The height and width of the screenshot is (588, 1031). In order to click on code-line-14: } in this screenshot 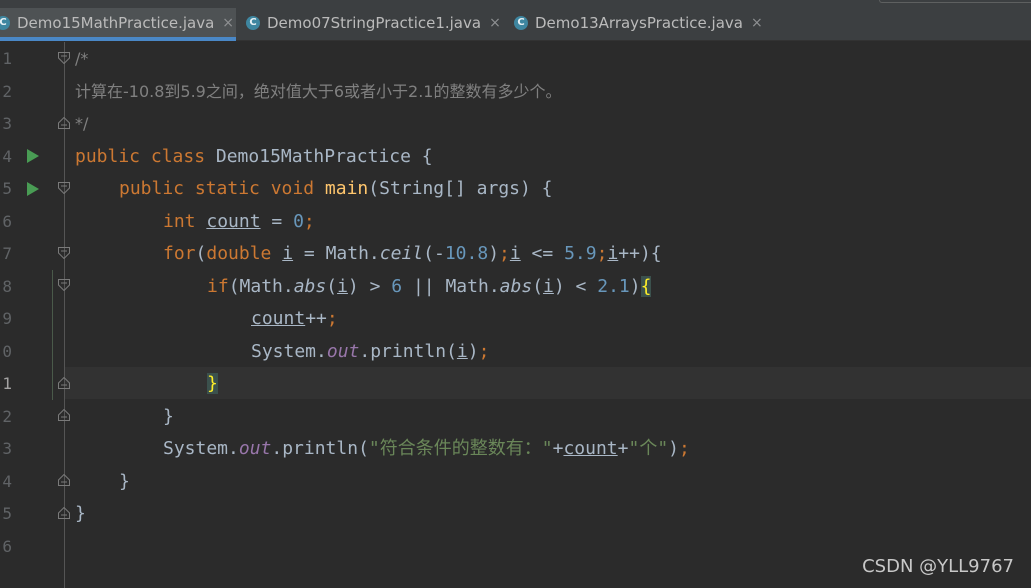, I will do `click(124, 482)`.